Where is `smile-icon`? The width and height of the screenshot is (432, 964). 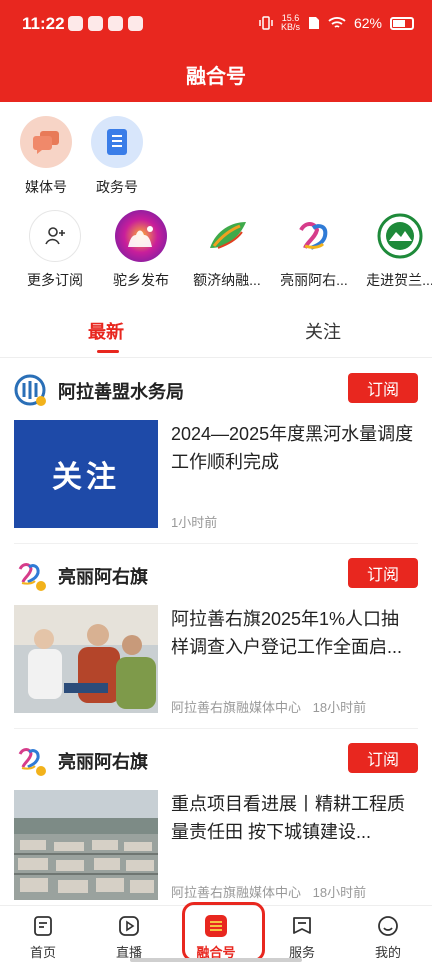
smile-icon is located at coordinates (388, 926).